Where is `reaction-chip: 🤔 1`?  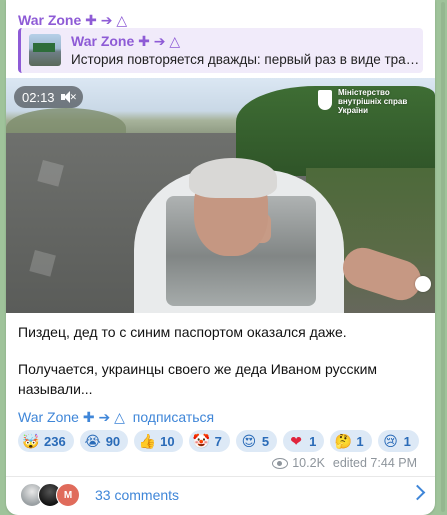
reaction-chip: 🤔 1 is located at coordinates (351, 441).